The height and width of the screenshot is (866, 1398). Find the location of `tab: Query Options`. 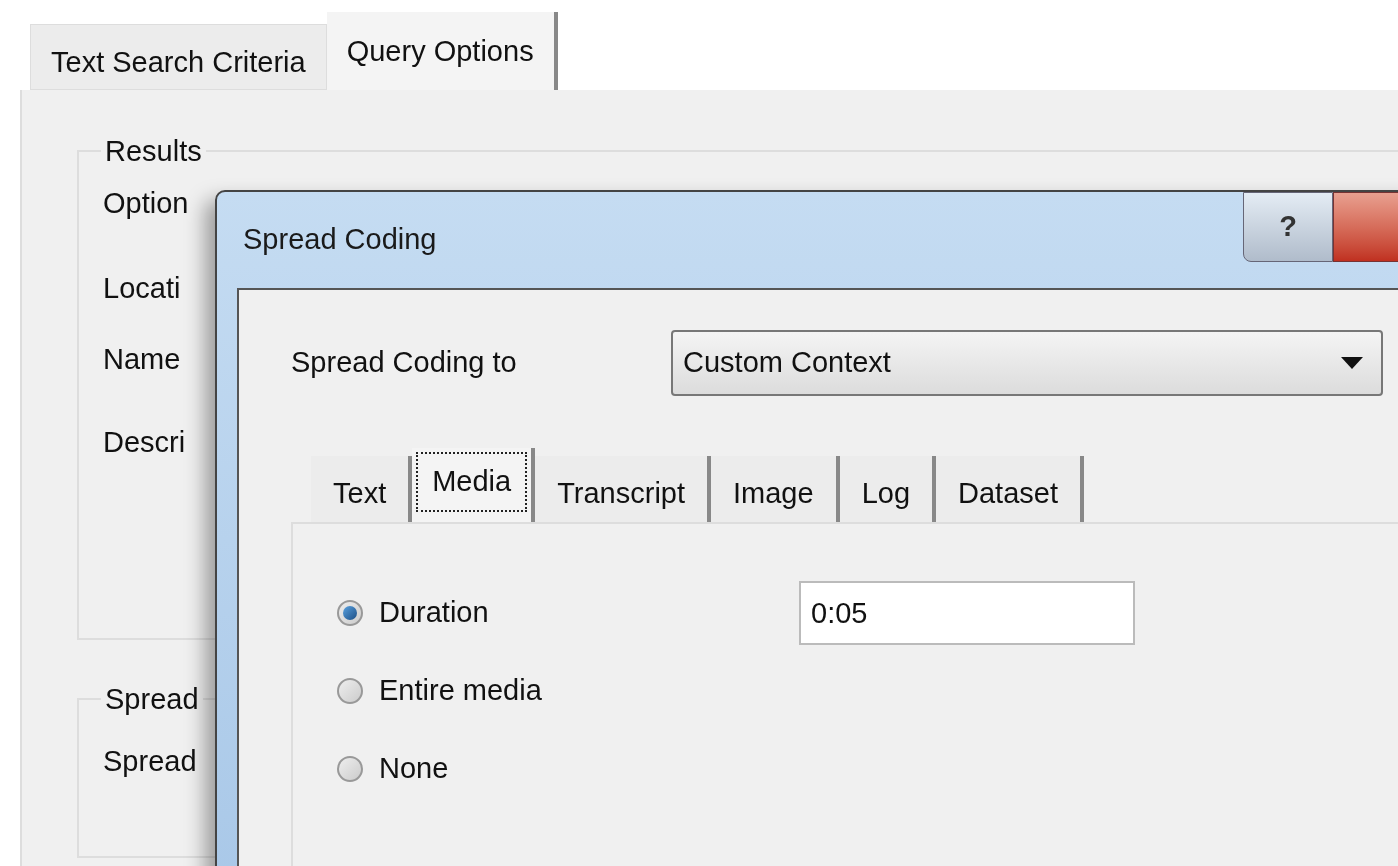

tab: Query Options is located at coordinates (442, 51).